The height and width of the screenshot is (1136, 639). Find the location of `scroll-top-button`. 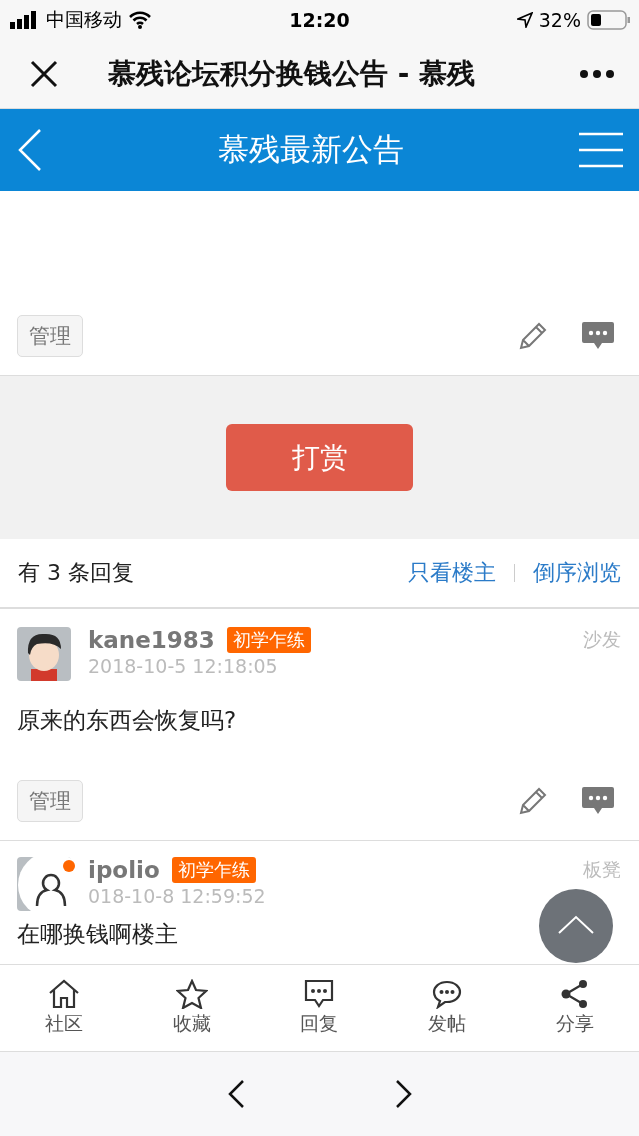

scroll-top-button is located at coordinates (576, 926).